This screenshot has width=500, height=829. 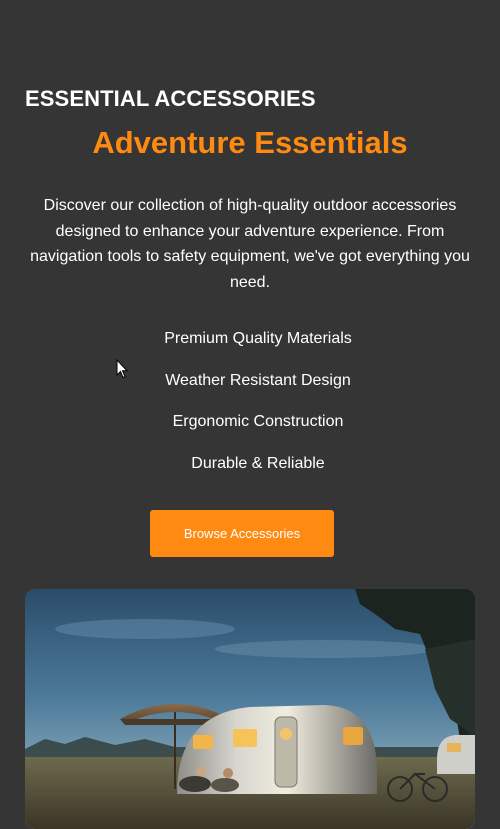 I want to click on browse-accessories-button: Browse Accessories, so click(x=242, y=533).